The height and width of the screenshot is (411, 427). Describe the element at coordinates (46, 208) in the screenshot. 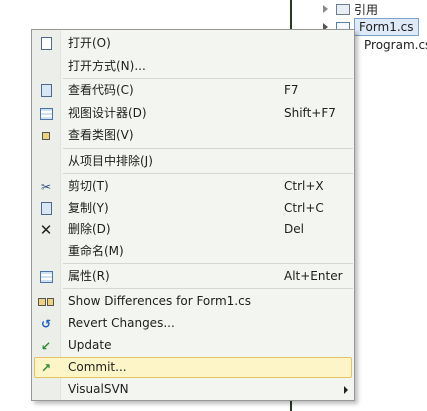

I see `copy-icon` at that location.